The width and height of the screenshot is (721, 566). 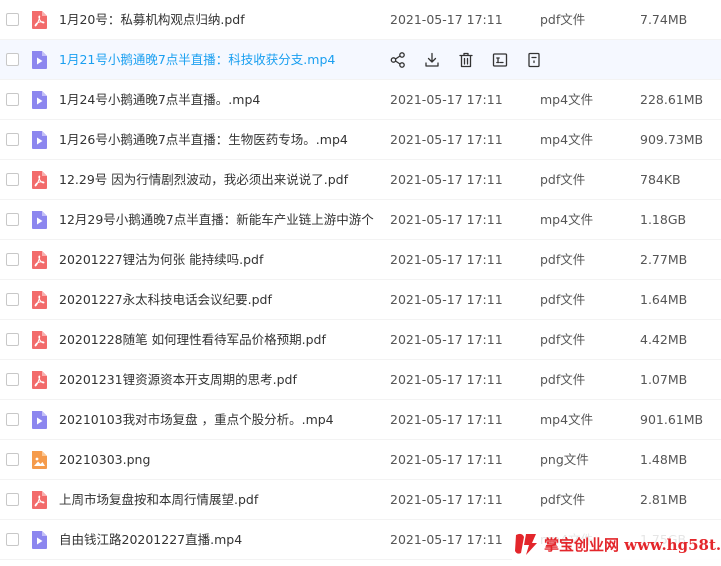 I want to click on file-row: 20210303.png 2021-05-17 17:11 png文件 1.48MB, so click(x=360, y=460).